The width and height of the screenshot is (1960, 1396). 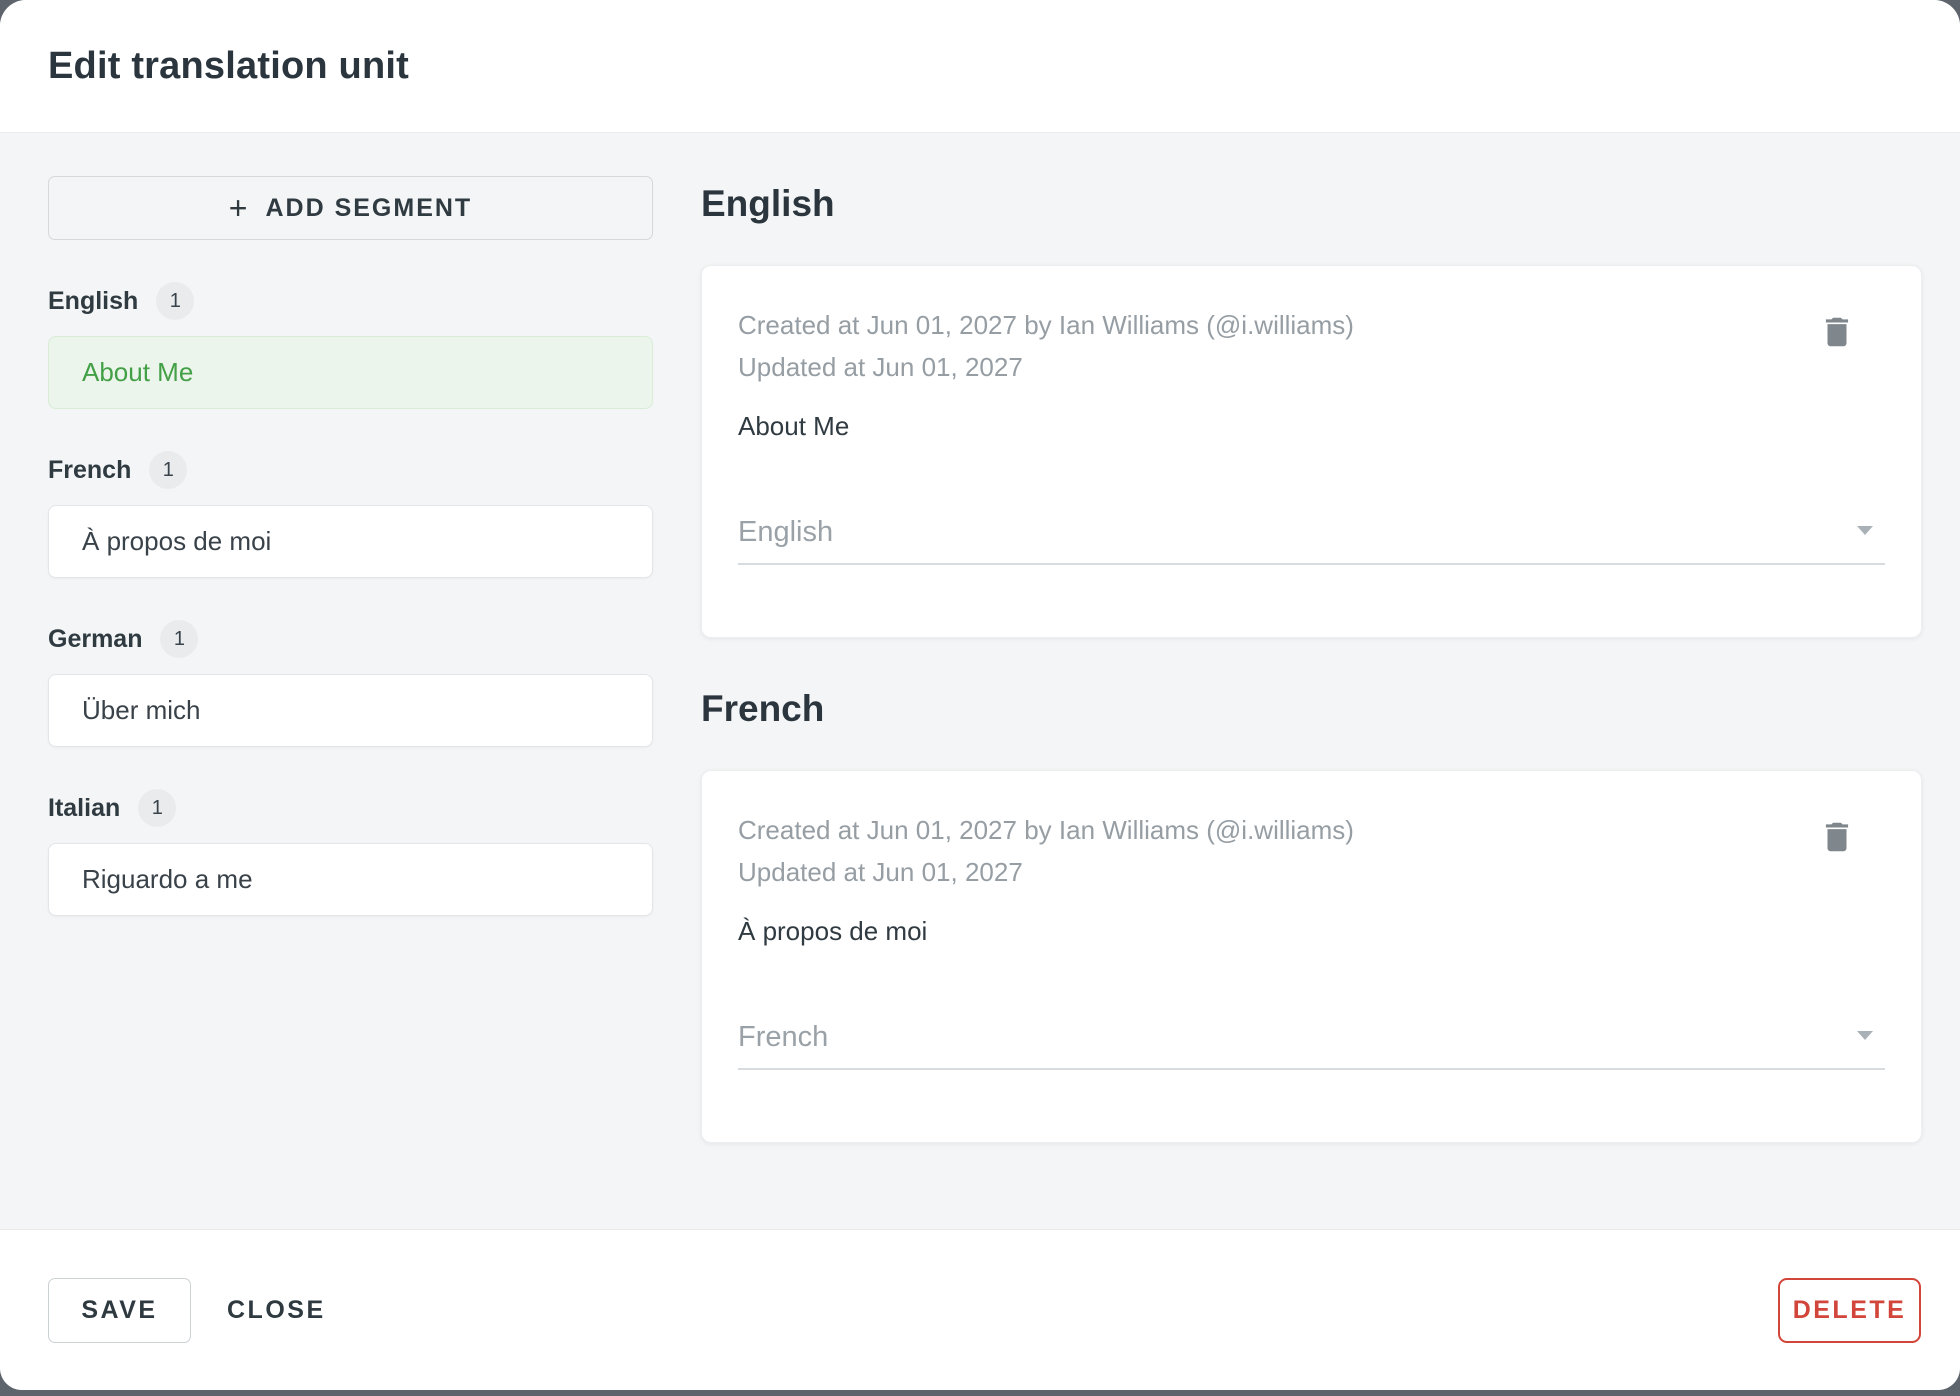 What do you see at coordinates (369, 207) in the screenshot?
I see `add-segment-label: ADD SEGMENT` at bounding box center [369, 207].